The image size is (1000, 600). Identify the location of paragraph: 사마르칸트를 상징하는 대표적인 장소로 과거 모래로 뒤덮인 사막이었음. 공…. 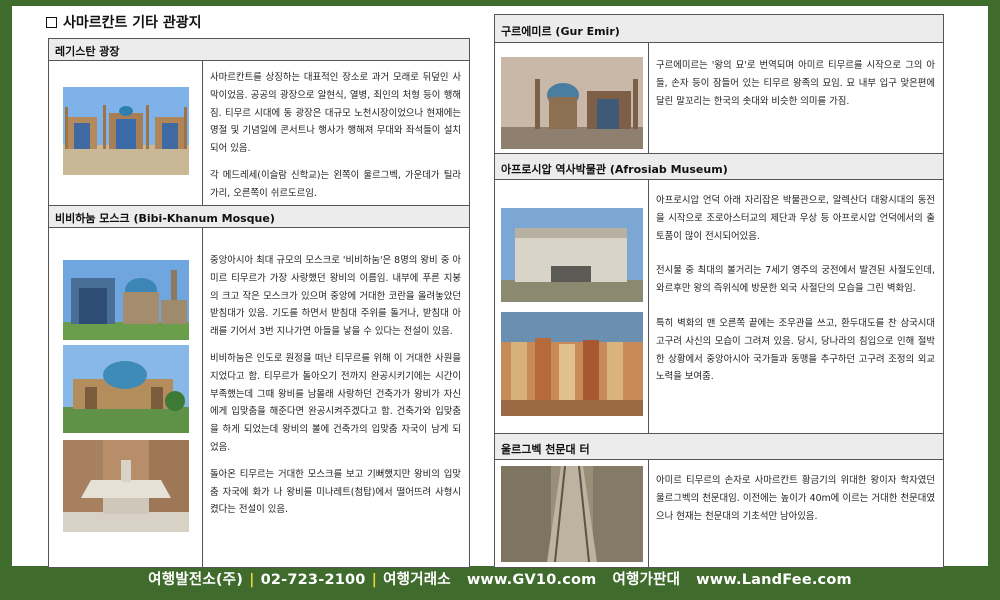
(335, 113).